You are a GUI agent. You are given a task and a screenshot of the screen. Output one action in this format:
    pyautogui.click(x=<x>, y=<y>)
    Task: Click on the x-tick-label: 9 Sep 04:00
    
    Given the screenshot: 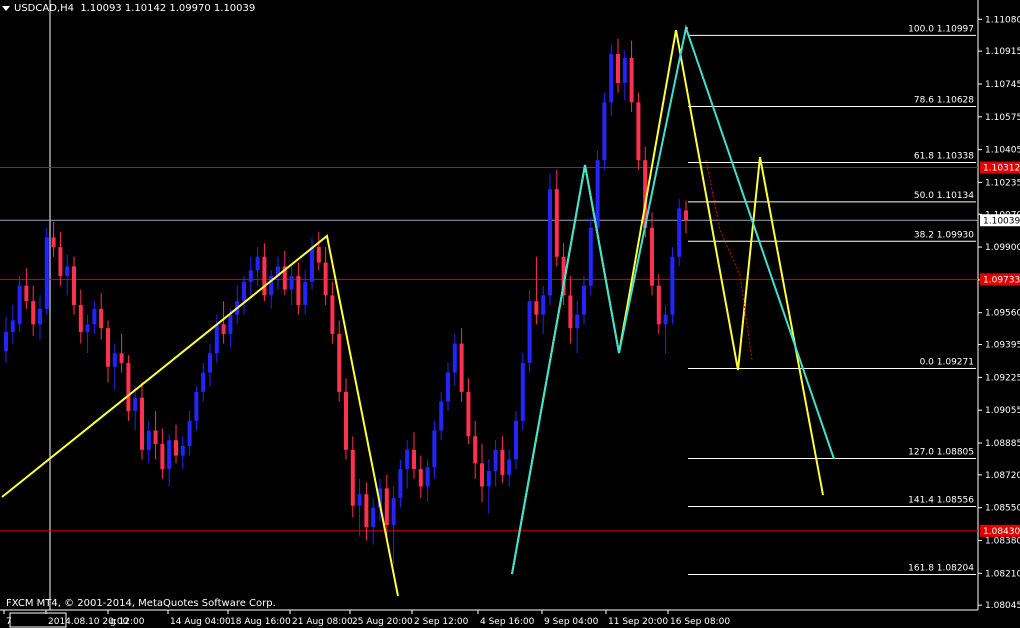 What is the action you would take?
    pyautogui.click(x=571, y=622)
    